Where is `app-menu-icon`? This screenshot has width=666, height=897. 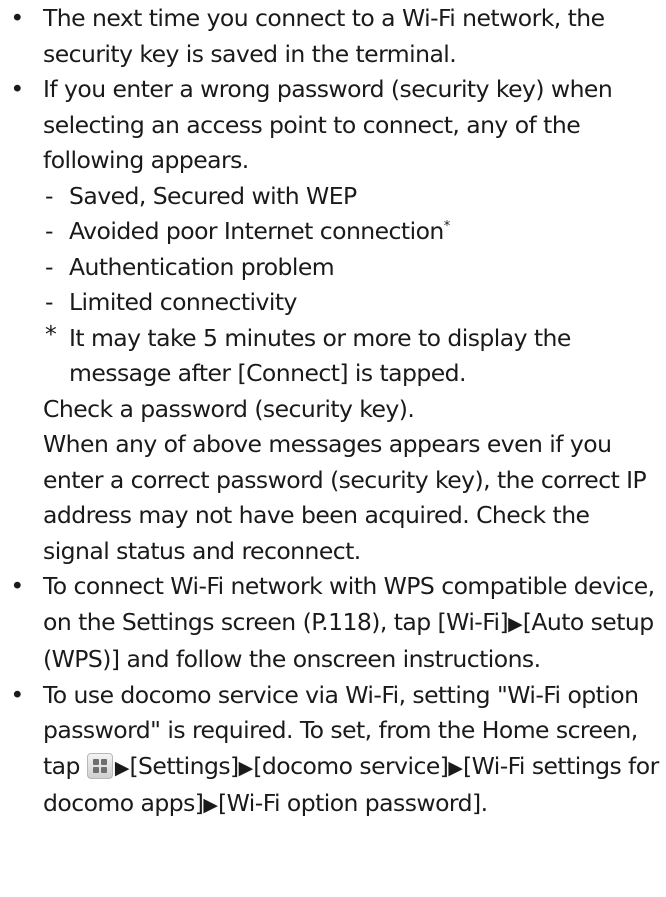
app-menu-icon is located at coordinates (99, 765).